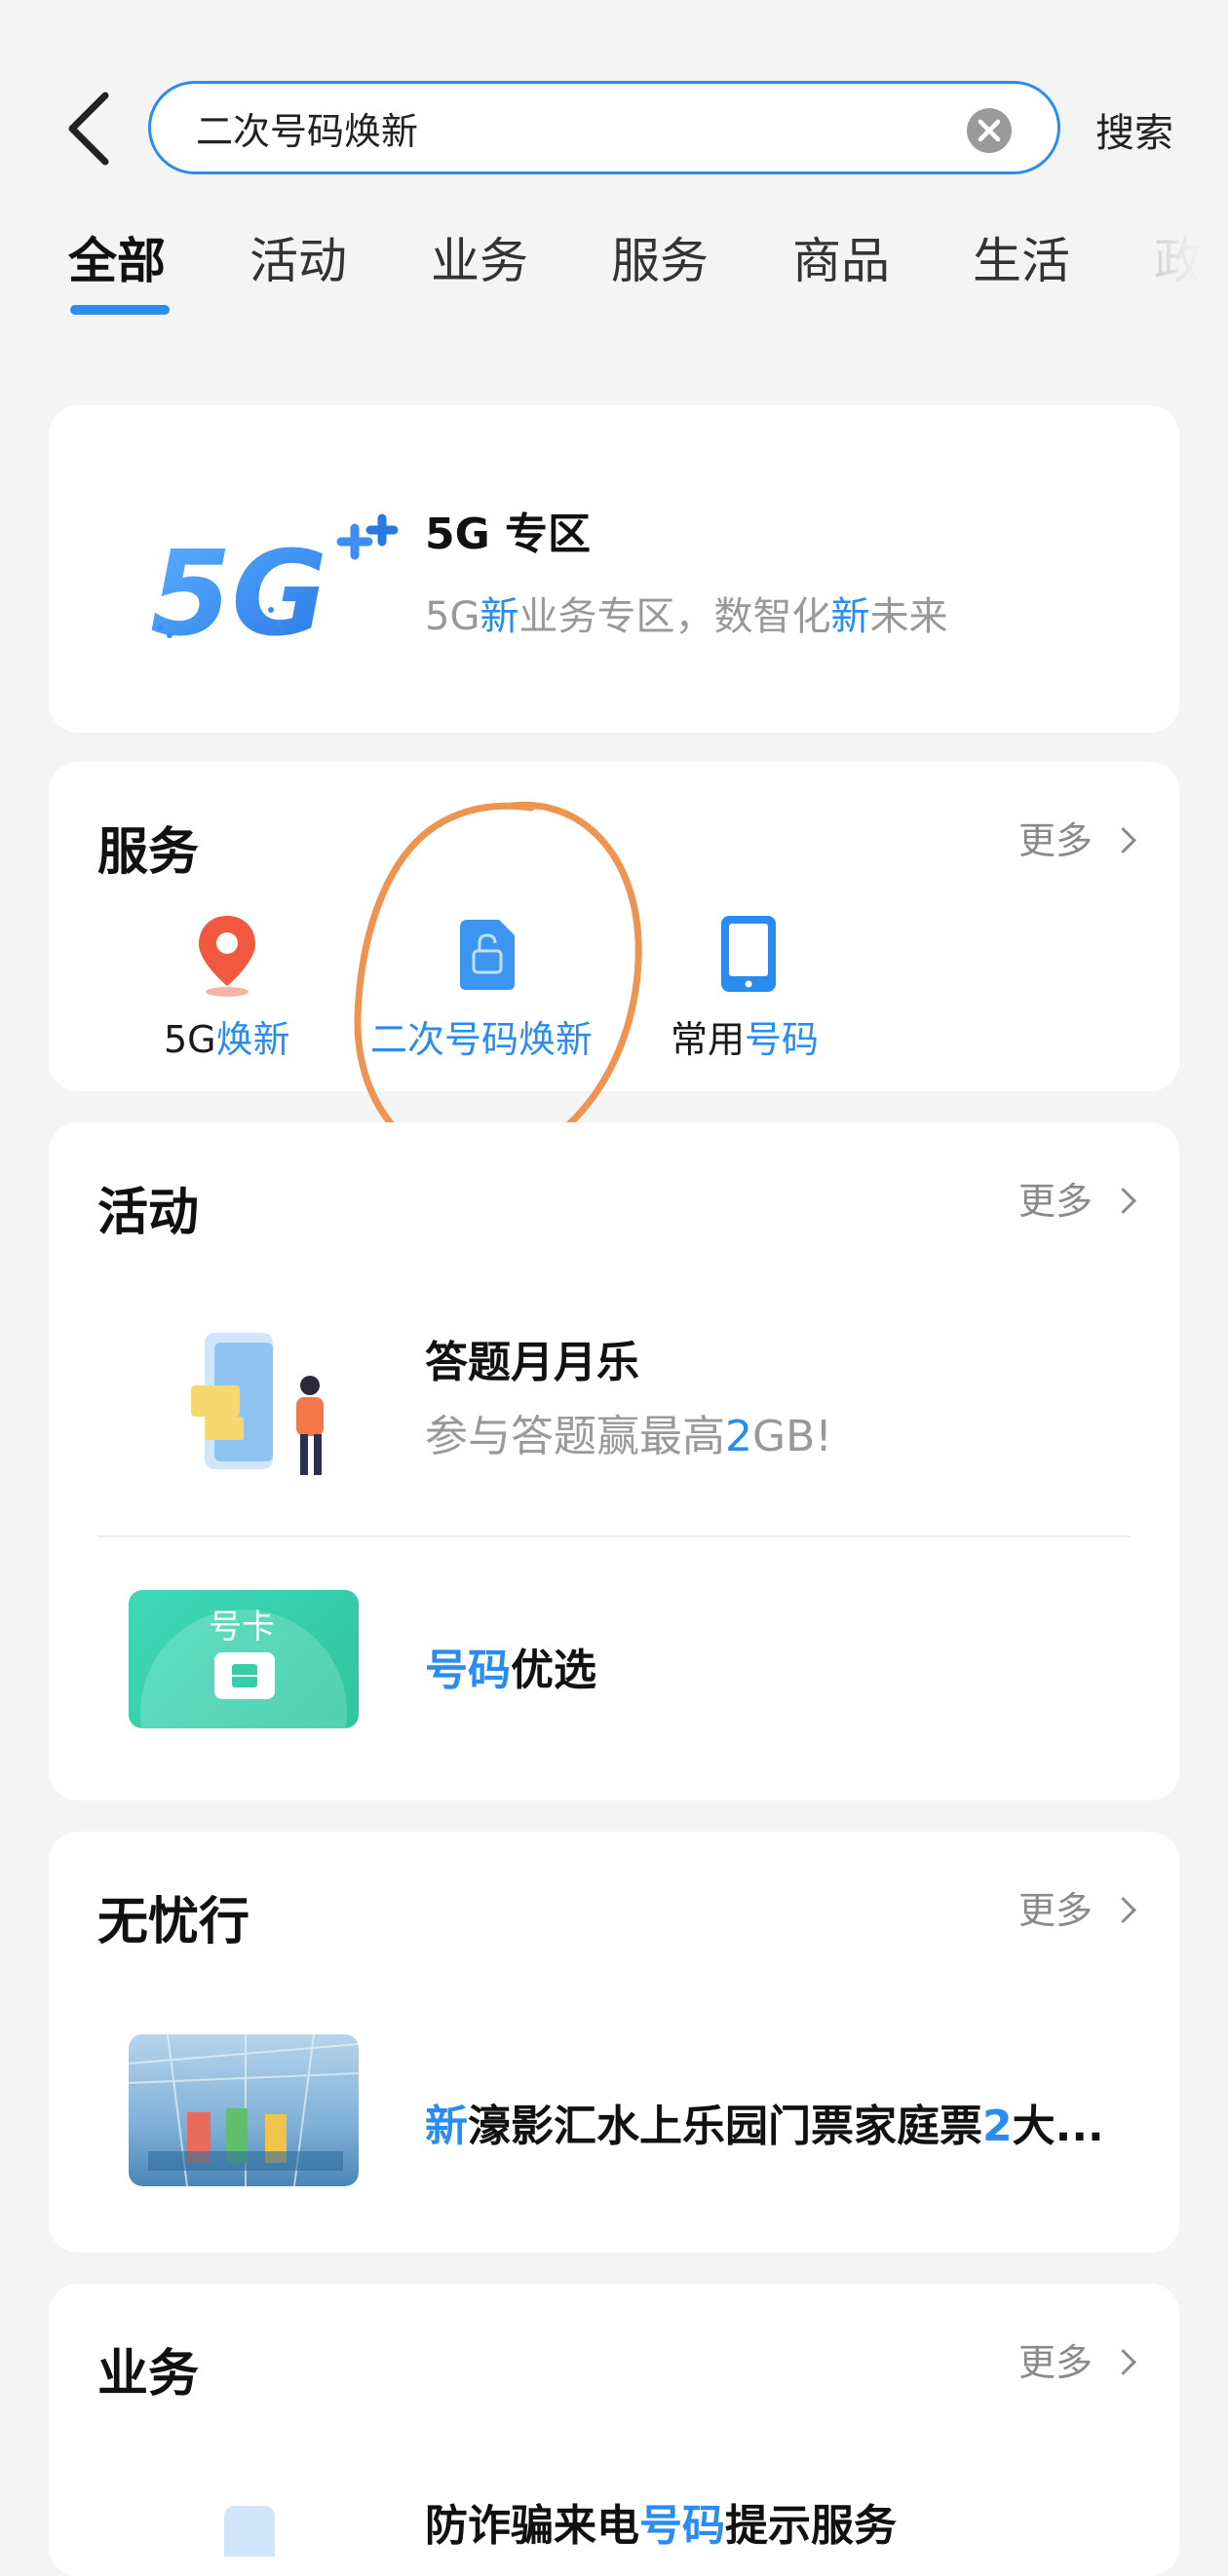 The width and height of the screenshot is (1228, 2576). Describe the element at coordinates (481, 1036) in the screenshot. I see `service-second-number-renew: 二次号码焕新` at that location.